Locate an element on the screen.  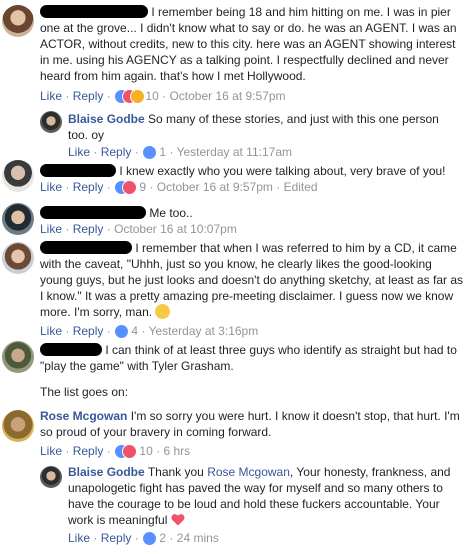
author-name: Rose Mcgowan is located at coordinates (83, 416).